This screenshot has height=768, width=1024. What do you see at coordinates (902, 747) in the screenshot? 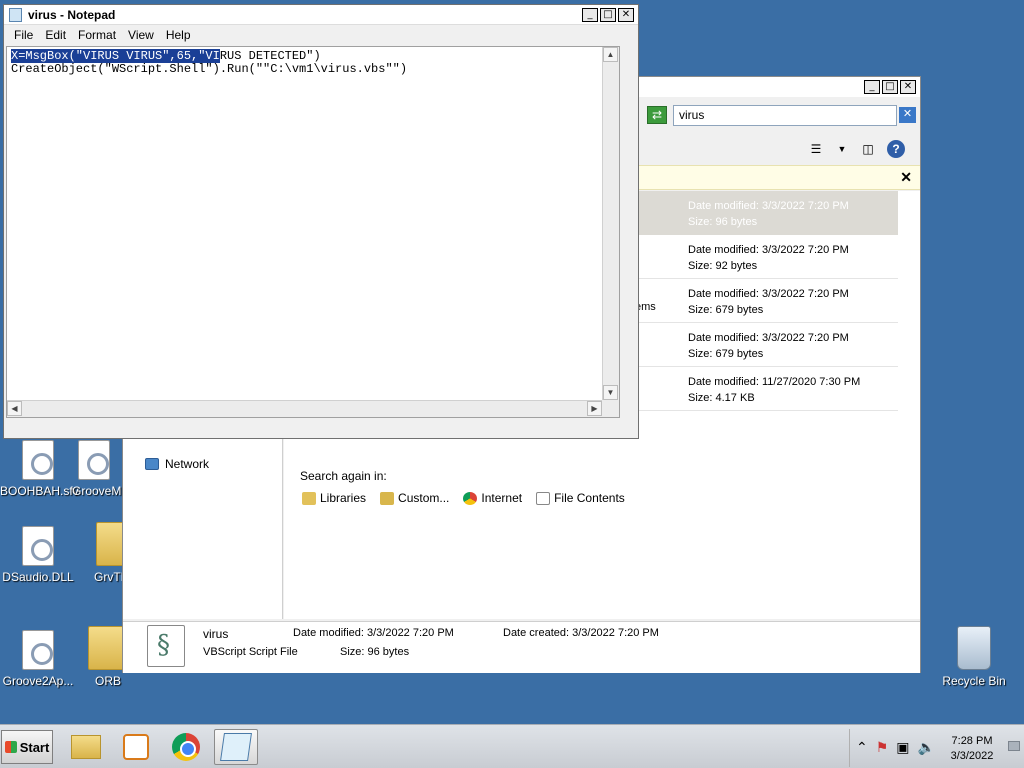
I see `network-icon: ▣` at bounding box center [902, 747].